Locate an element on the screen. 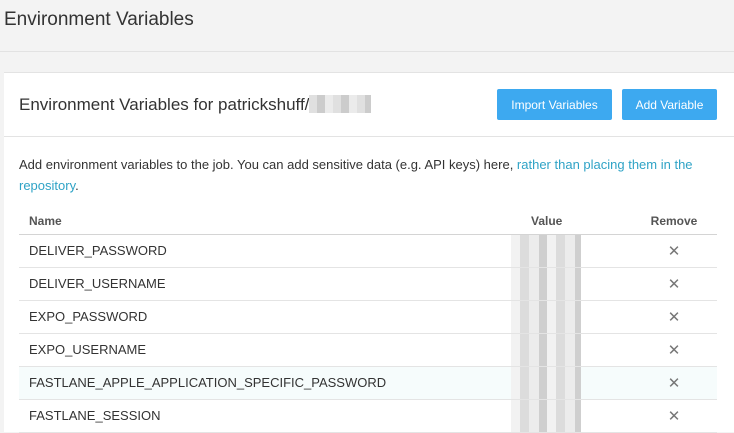 This screenshot has width=734, height=433. header-value: Value is located at coordinates (576, 222).